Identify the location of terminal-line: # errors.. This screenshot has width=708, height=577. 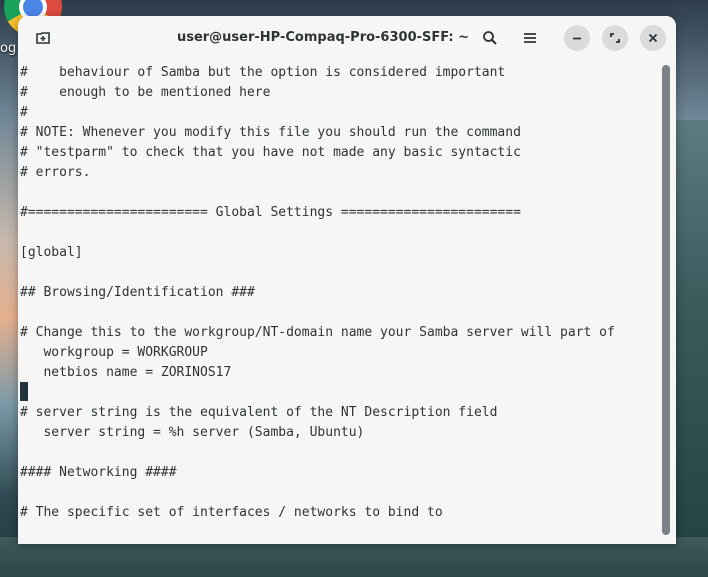
(55, 172).